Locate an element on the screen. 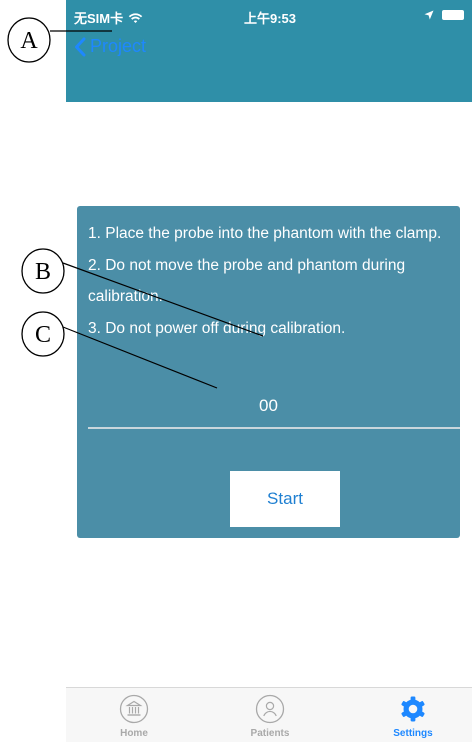 The height and width of the screenshot is (742, 472). callout-c-circle is located at coordinates (43, 334).